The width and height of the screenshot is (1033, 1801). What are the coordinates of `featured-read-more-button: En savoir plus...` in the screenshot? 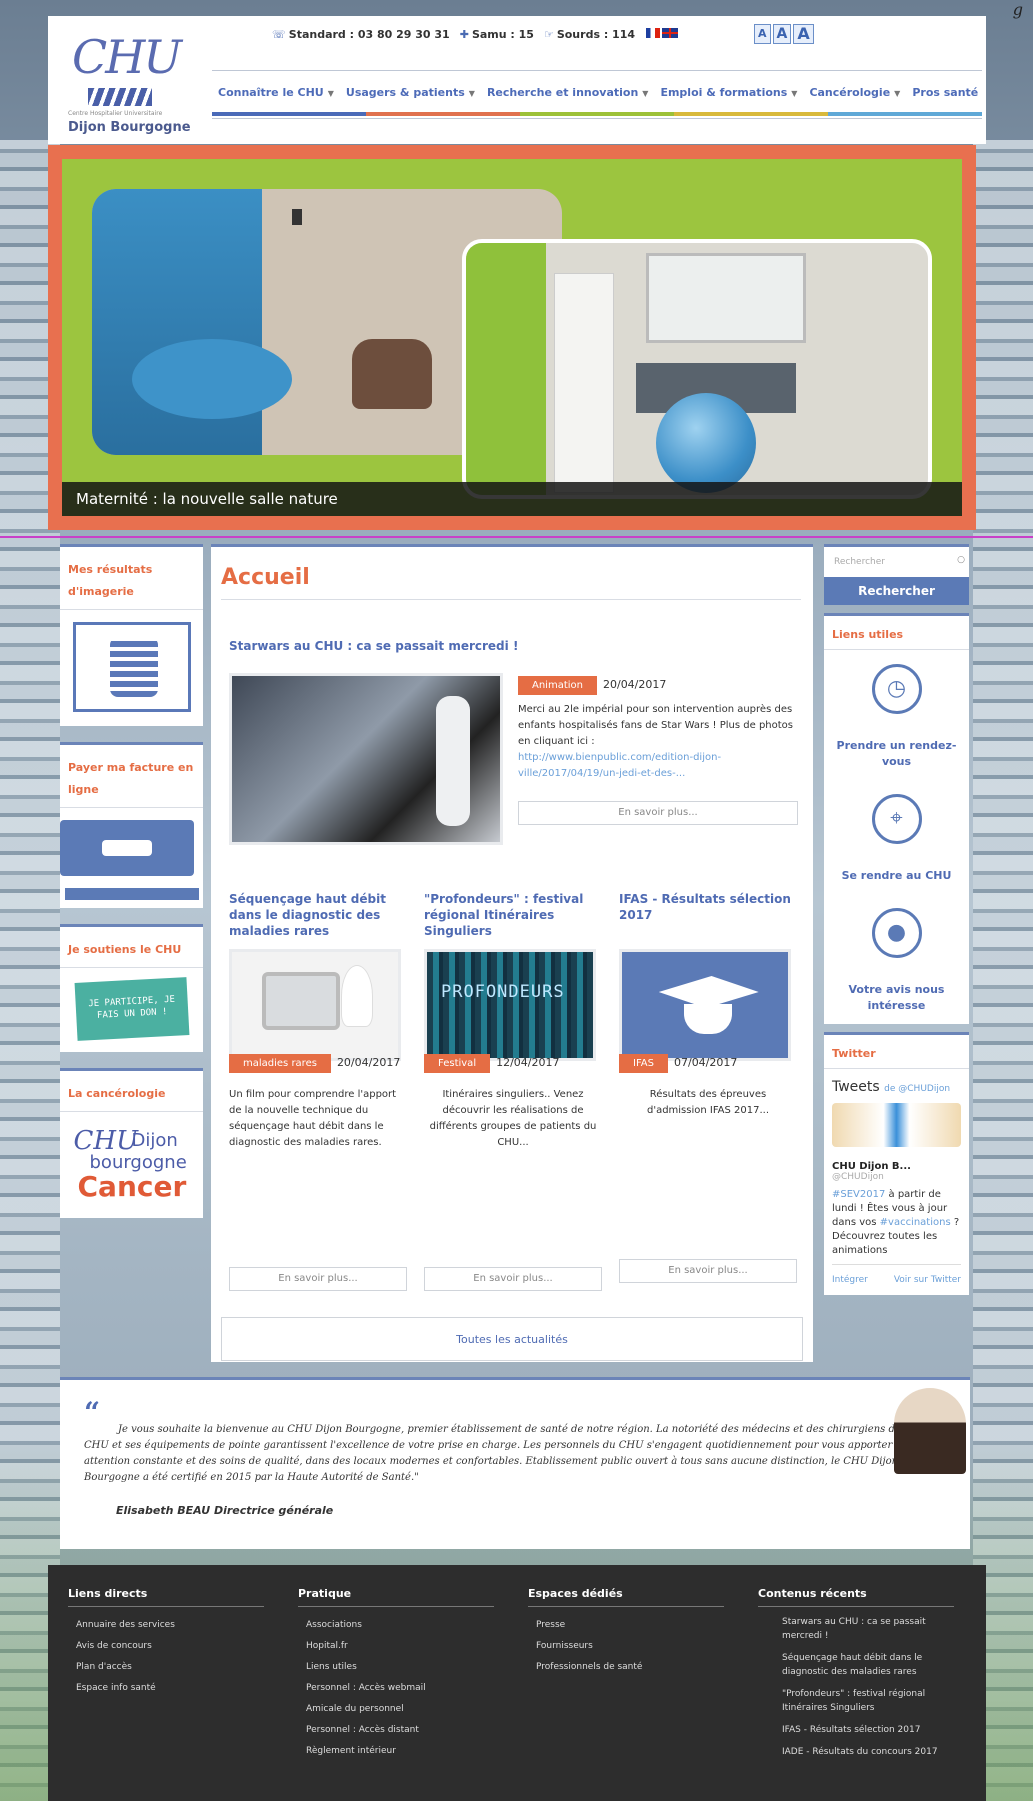 It's located at (658, 813).